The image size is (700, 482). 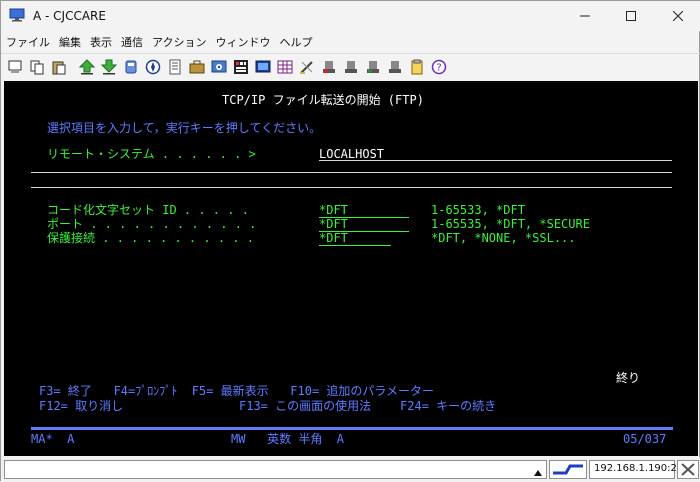 I want to click on toolbar: ?, so click(x=350, y=66).